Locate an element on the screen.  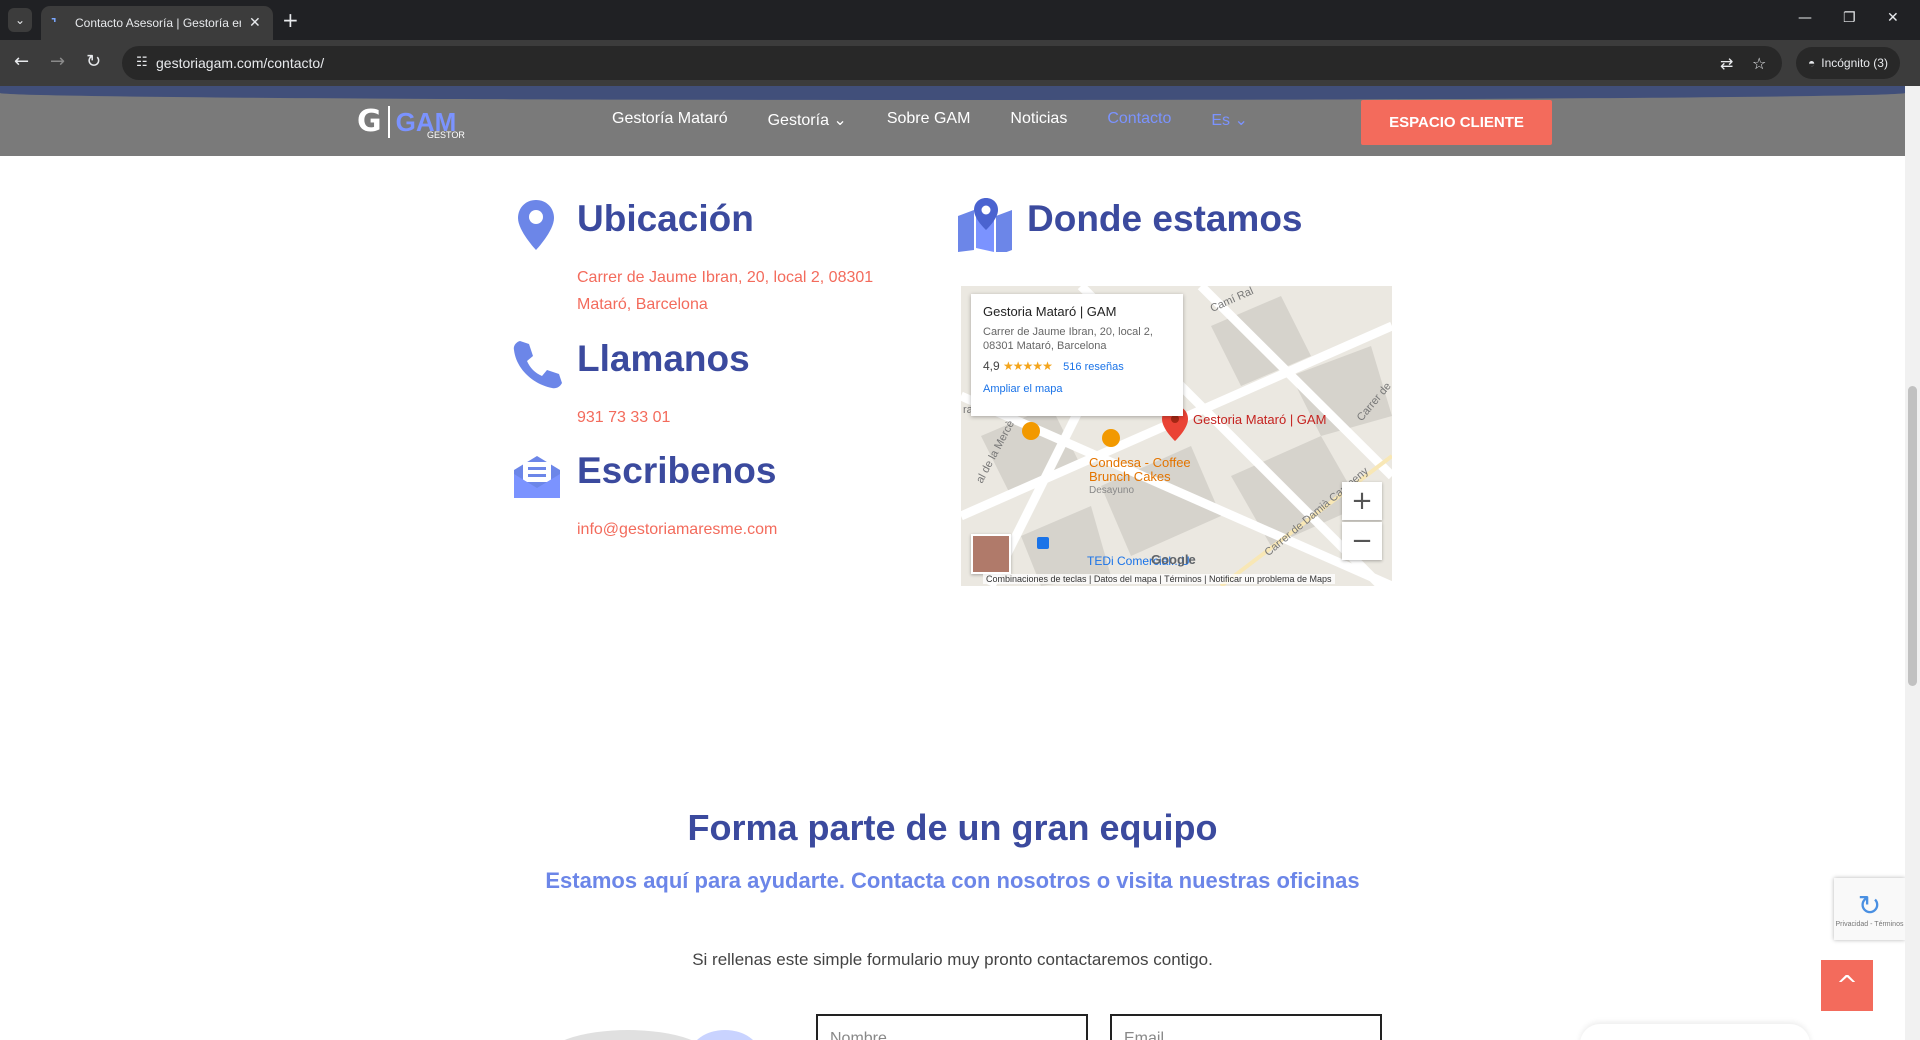
recaptcha-text: Privacidad - Términos is located at coordinates (1869, 924).